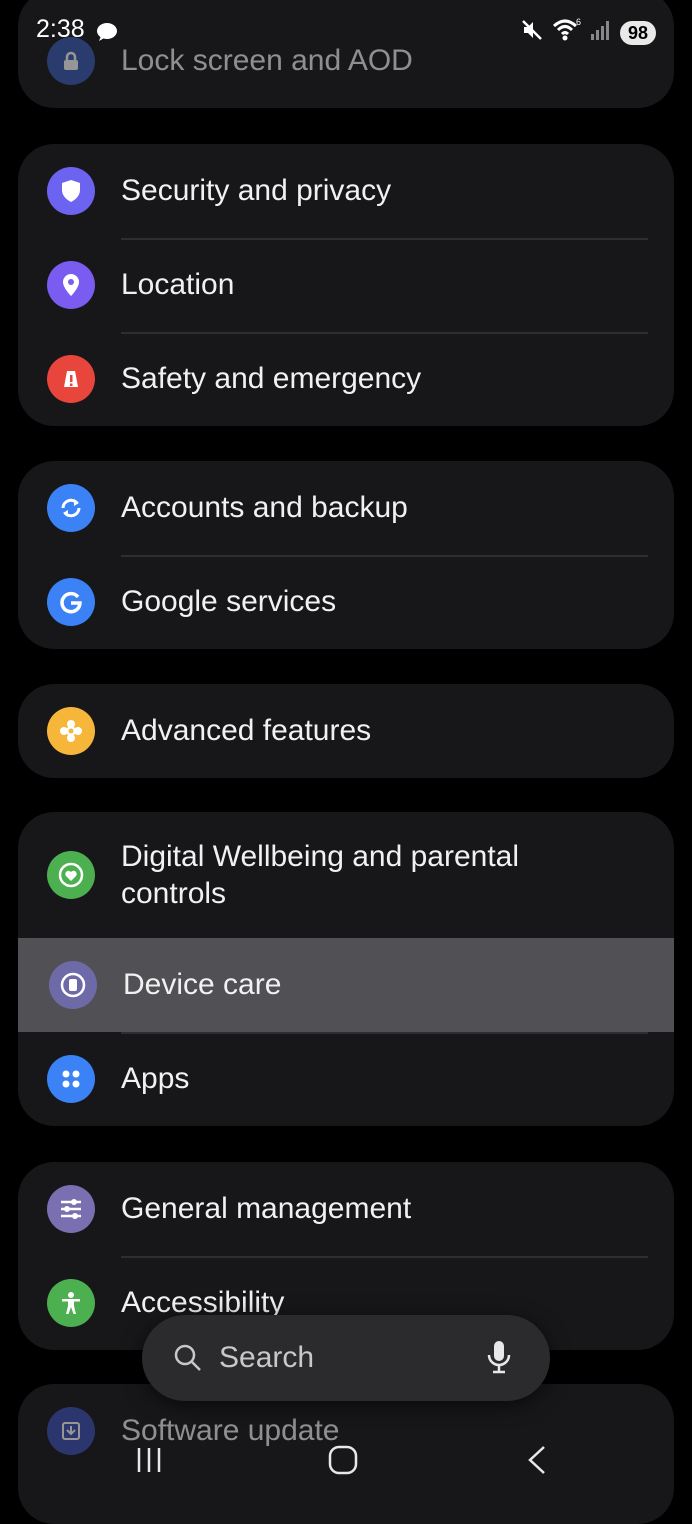 This screenshot has width=692, height=1524. Describe the element at coordinates (271, 378) in the screenshot. I see `settings-item-label: Safety and emergency` at that location.